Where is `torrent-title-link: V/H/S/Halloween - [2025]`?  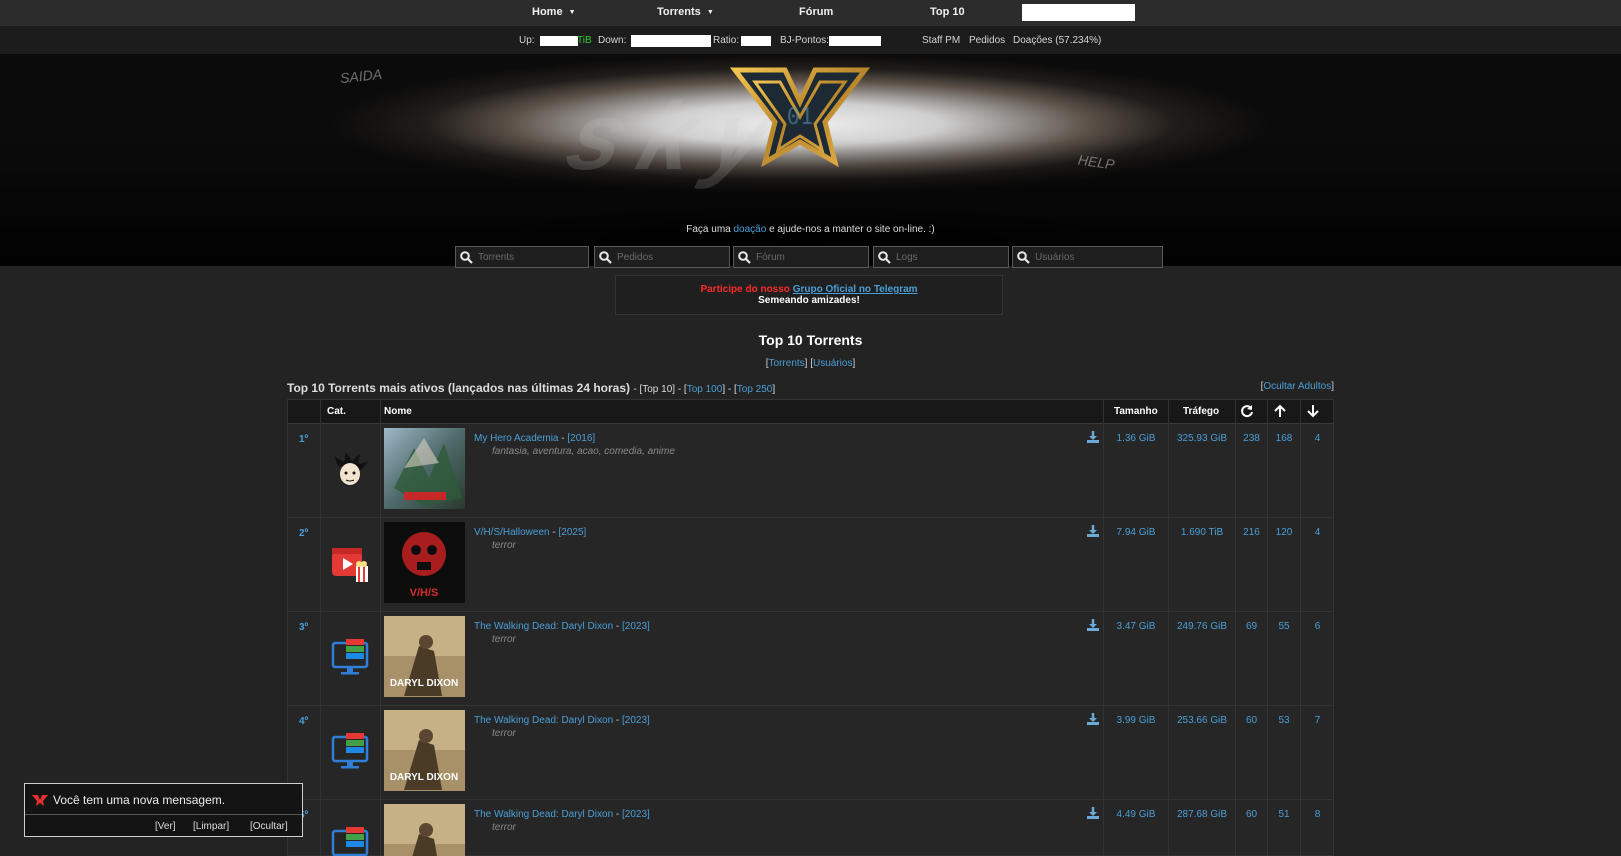 torrent-title-link: V/H/S/Halloween - [2025] is located at coordinates (530, 532).